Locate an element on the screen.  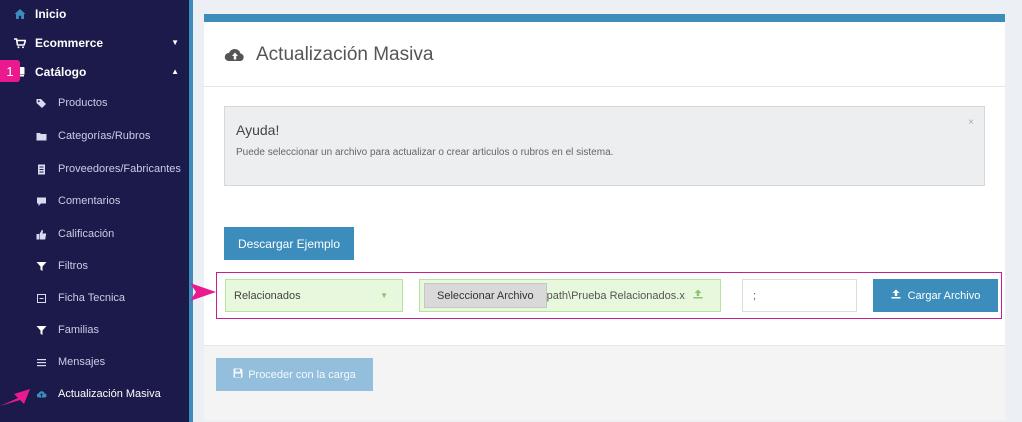
sidebar-item-familias: Familias is located at coordinates (94, 330).